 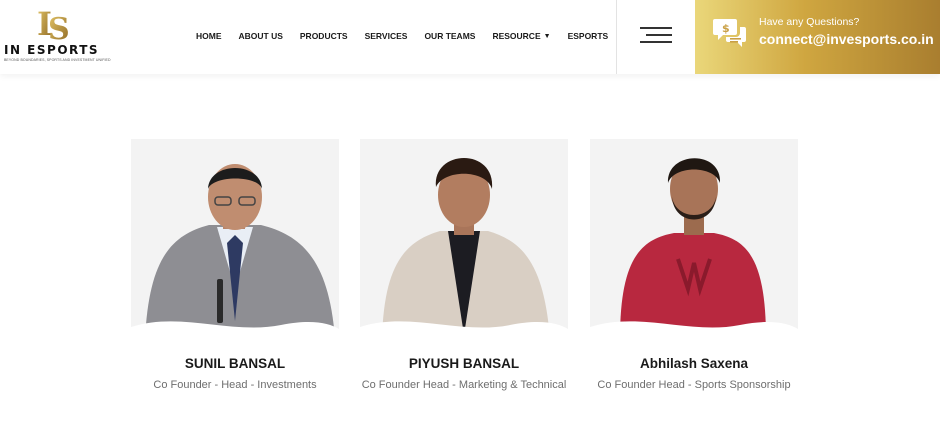 I want to click on logo-wordmark: IN ESPORTS, so click(x=52, y=50).